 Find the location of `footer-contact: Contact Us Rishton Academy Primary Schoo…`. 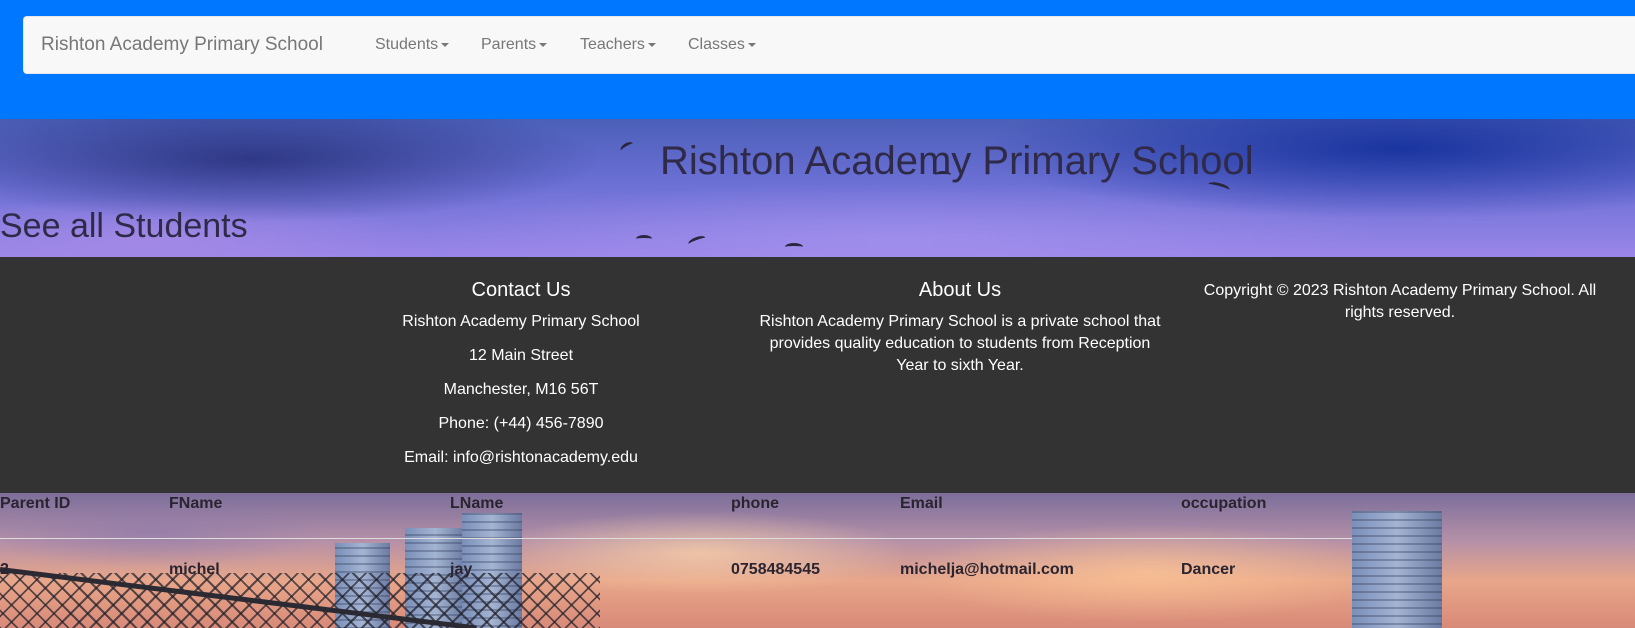

footer-contact: Contact Us Rishton Academy Primary Schoo… is located at coordinates (521, 380).